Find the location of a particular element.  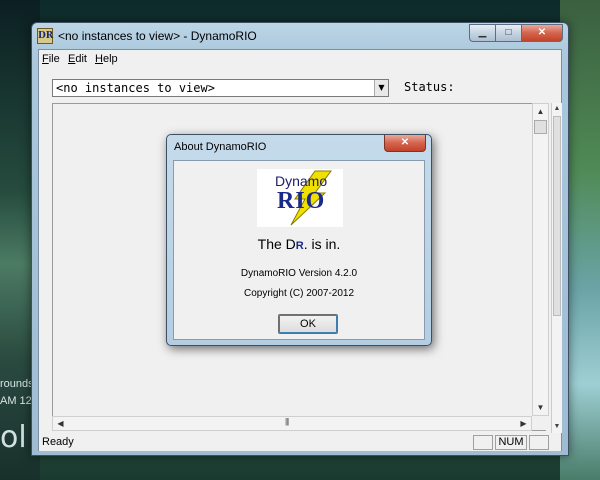

ok-button: OK is located at coordinates (308, 324).